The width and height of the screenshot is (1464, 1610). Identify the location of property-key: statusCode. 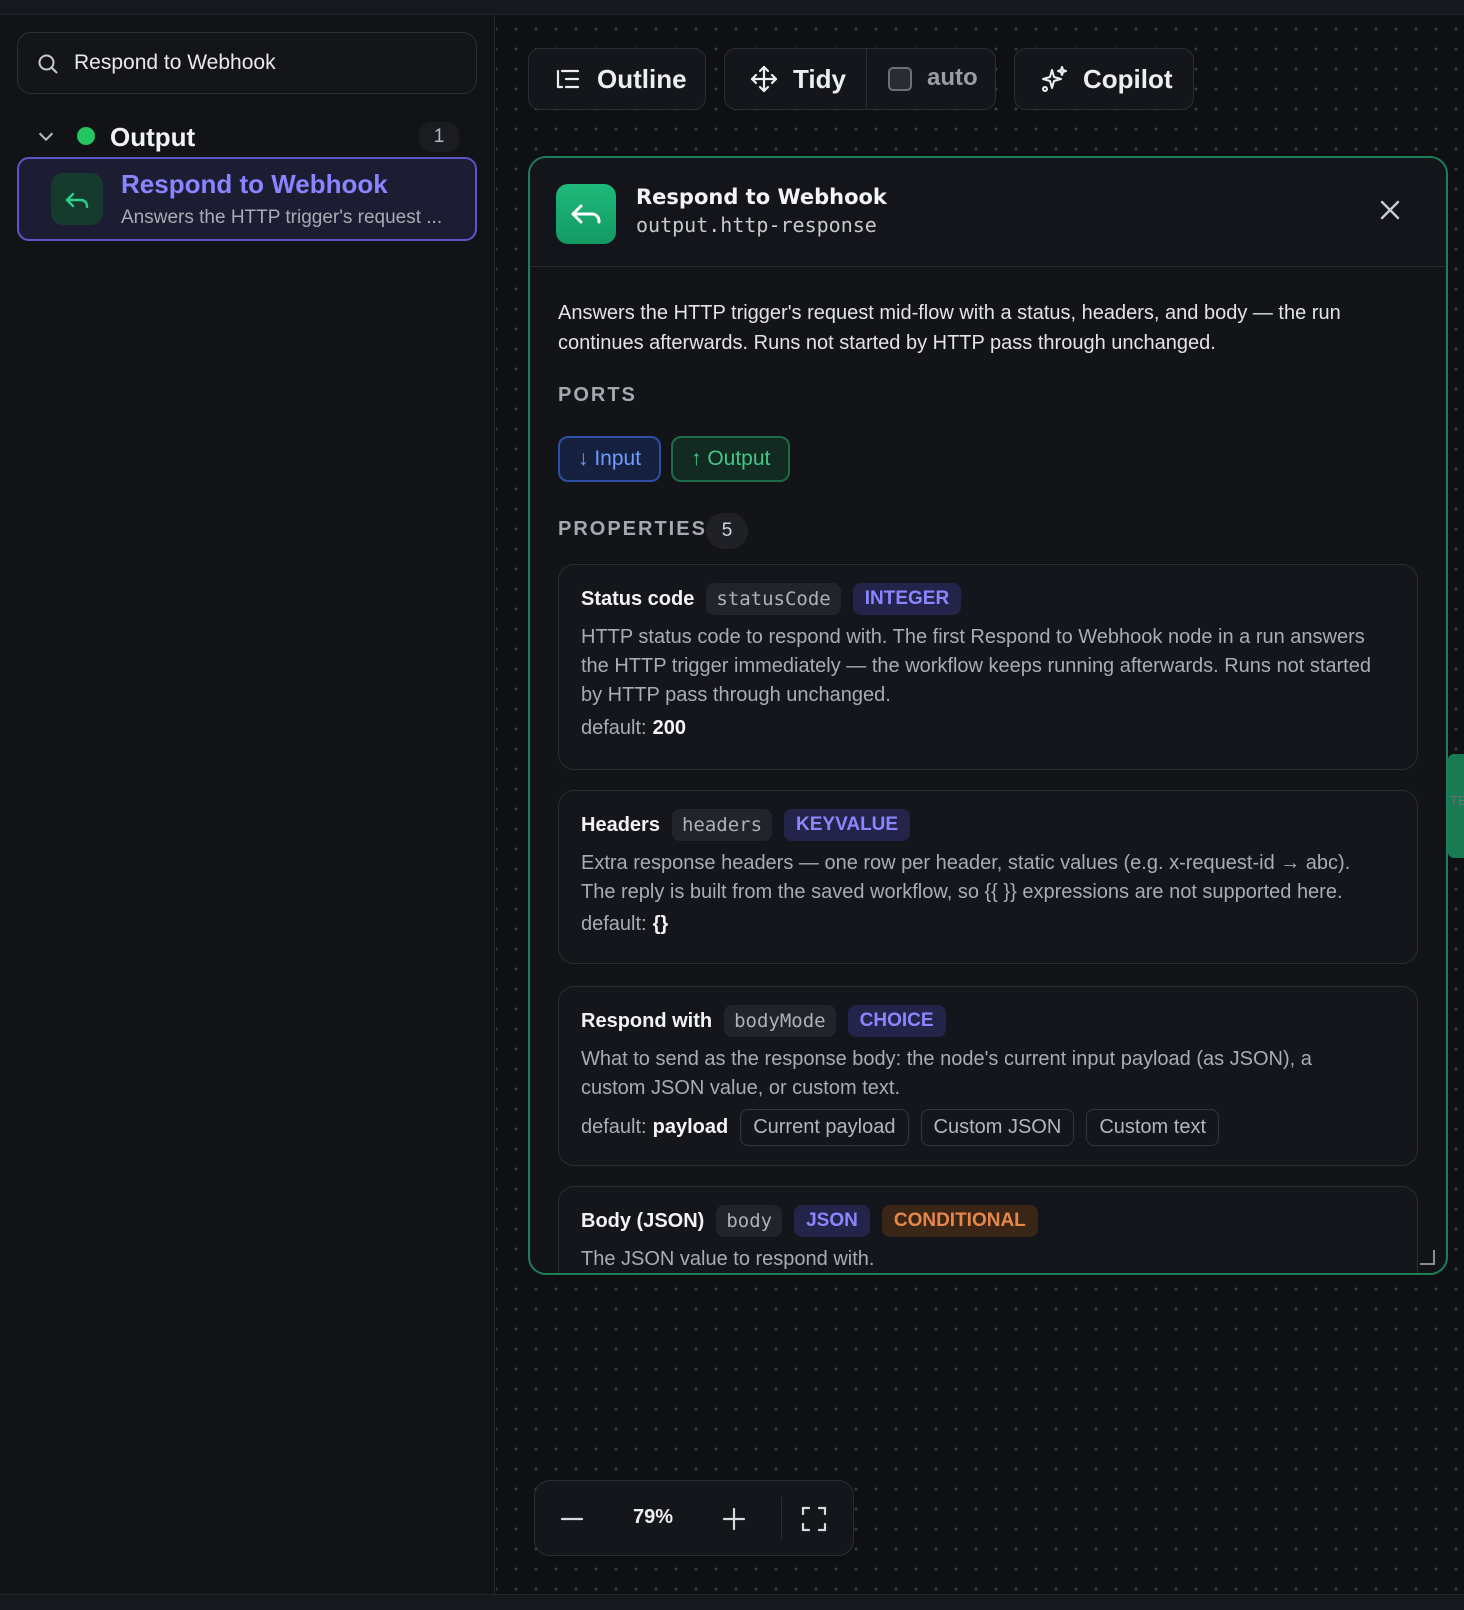
(773, 599).